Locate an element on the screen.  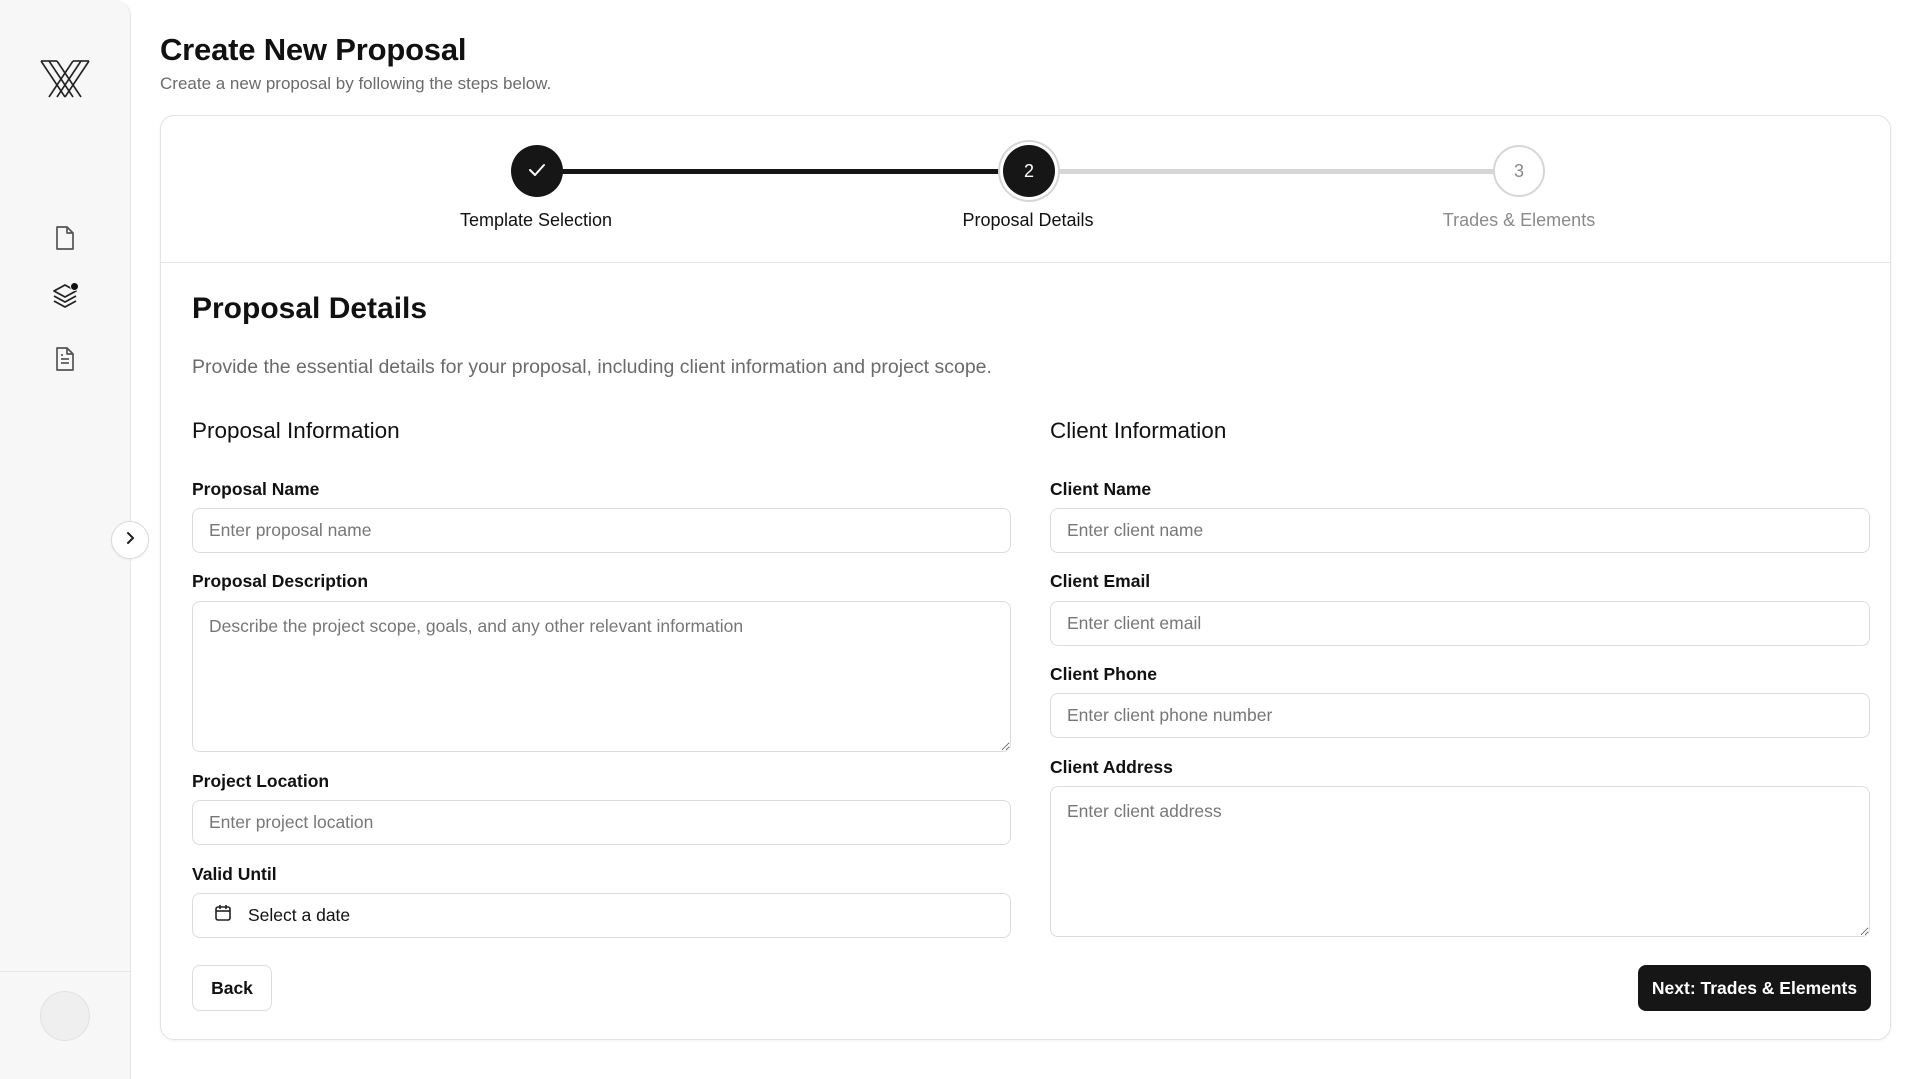
step-2-indicator: 2 is located at coordinates (1029, 171).